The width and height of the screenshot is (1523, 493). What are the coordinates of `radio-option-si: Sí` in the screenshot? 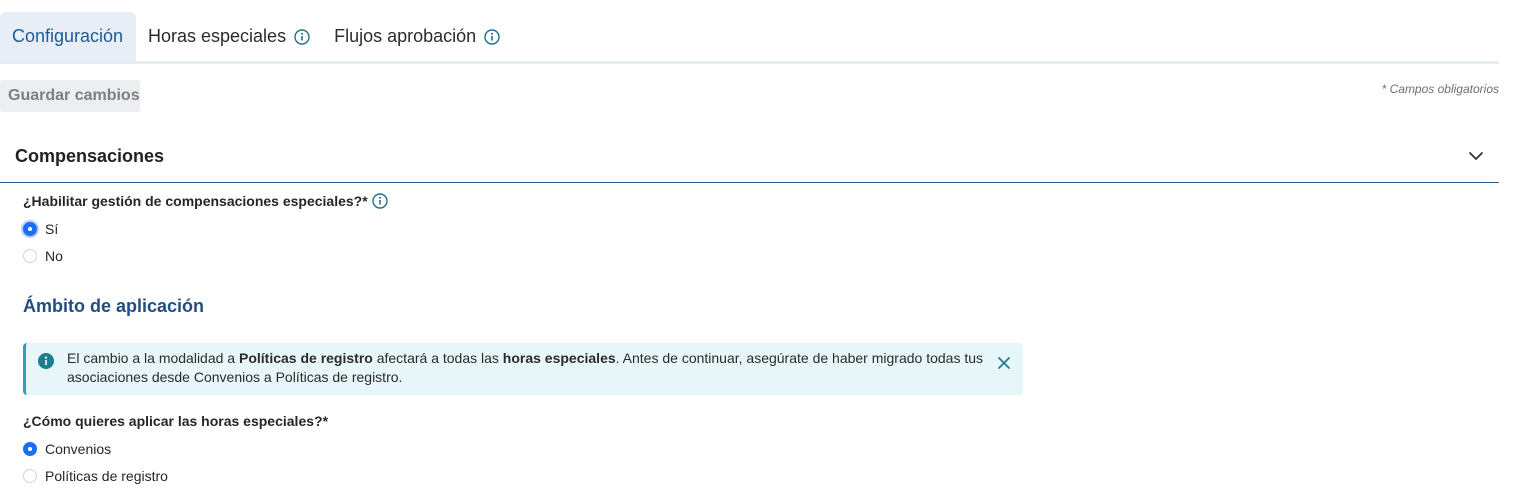 It's located at (40, 229).